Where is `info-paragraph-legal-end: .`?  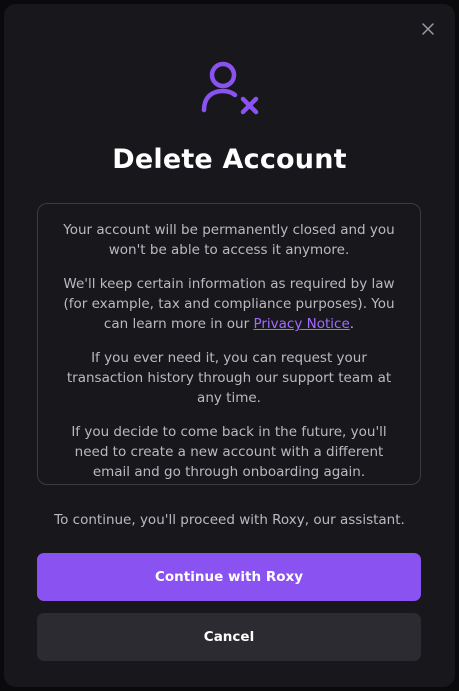 info-paragraph-legal-end: . is located at coordinates (352, 324).